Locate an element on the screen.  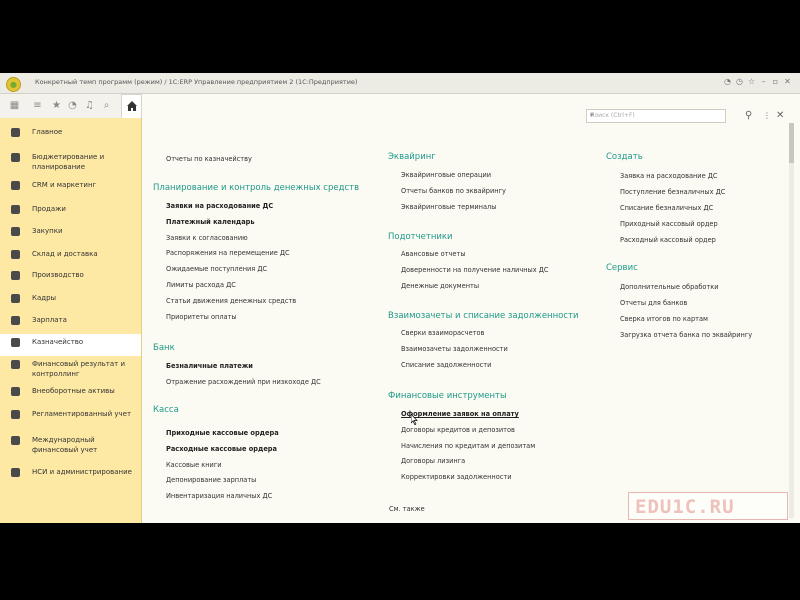
sidebar-item-label: Кадры is located at coordinates (44, 298).